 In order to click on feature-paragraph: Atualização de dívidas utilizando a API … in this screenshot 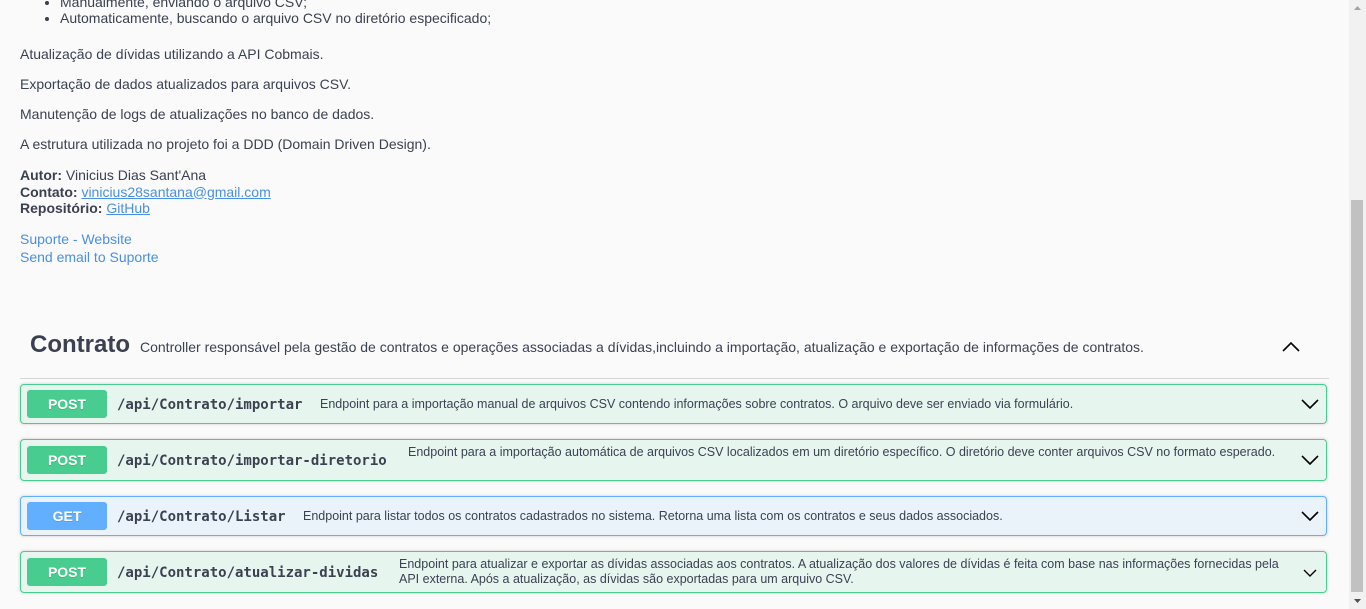, I will do `click(172, 54)`.